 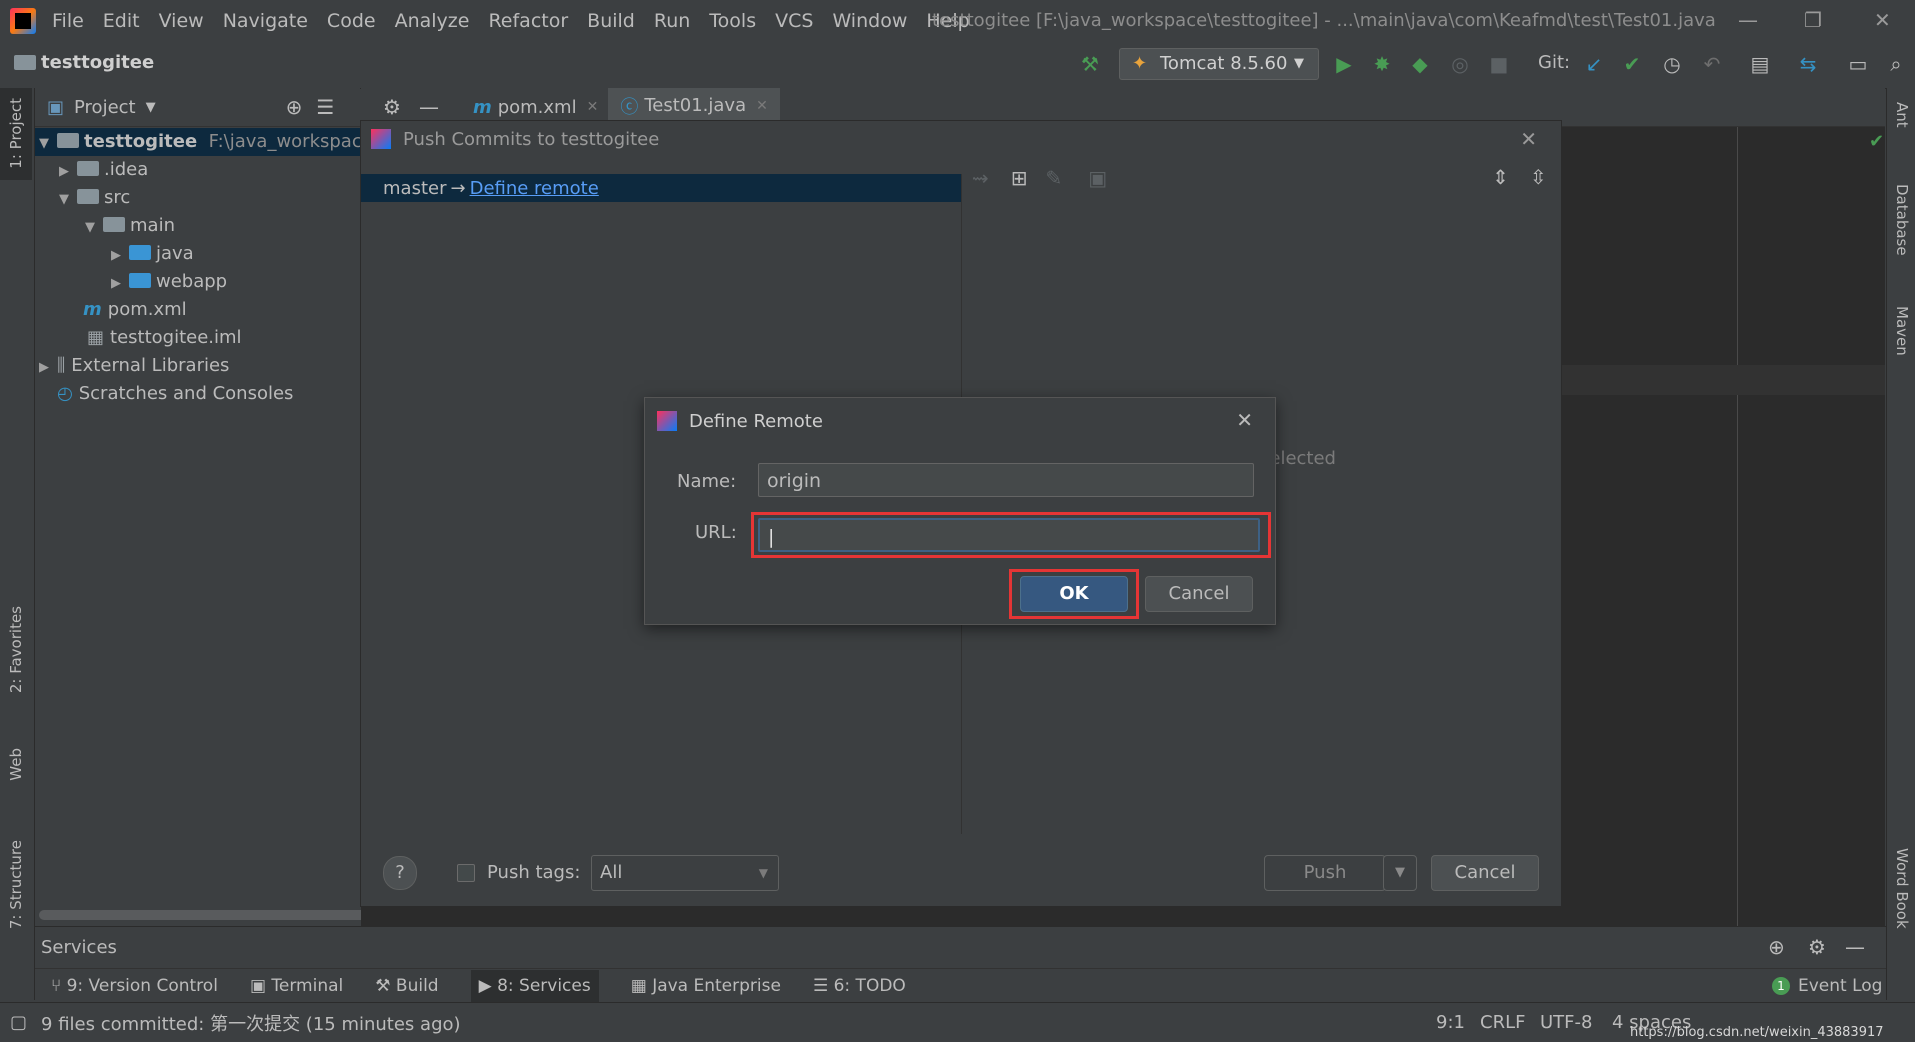 What do you see at coordinates (351, 21) in the screenshot?
I see `menu-code: Code` at bounding box center [351, 21].